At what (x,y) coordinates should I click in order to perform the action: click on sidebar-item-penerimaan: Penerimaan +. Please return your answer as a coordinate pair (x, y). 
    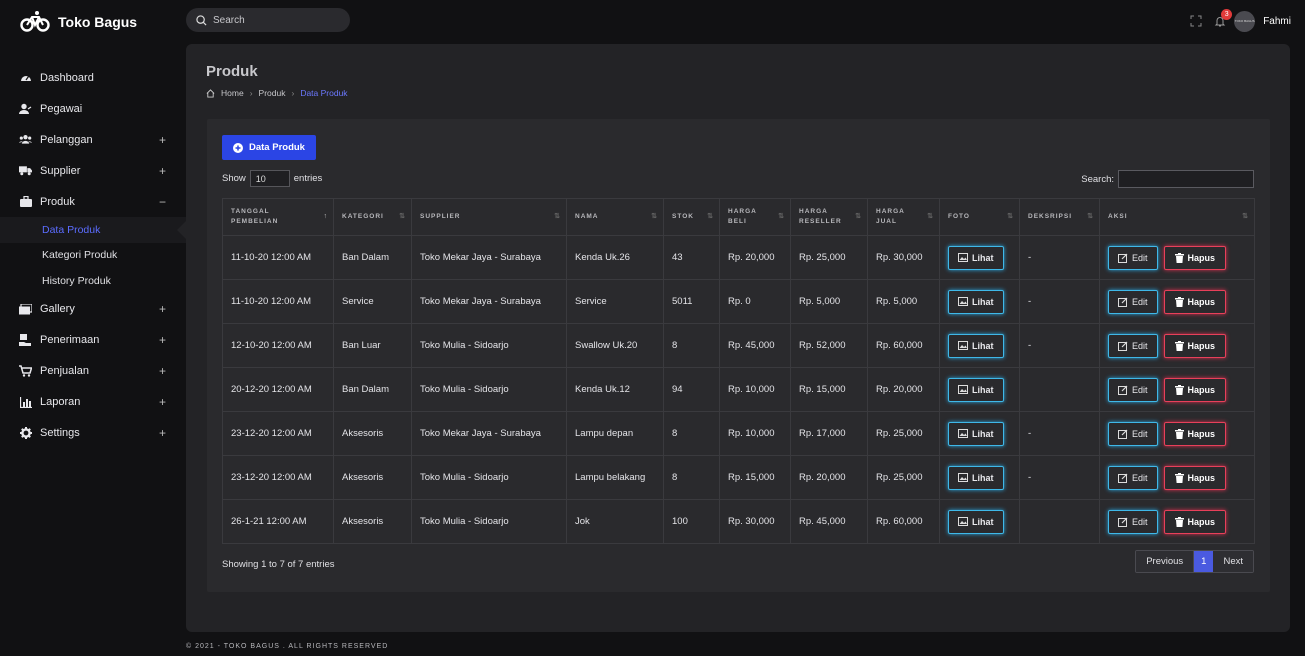
    Looking at the image, I should click on (93, 340).